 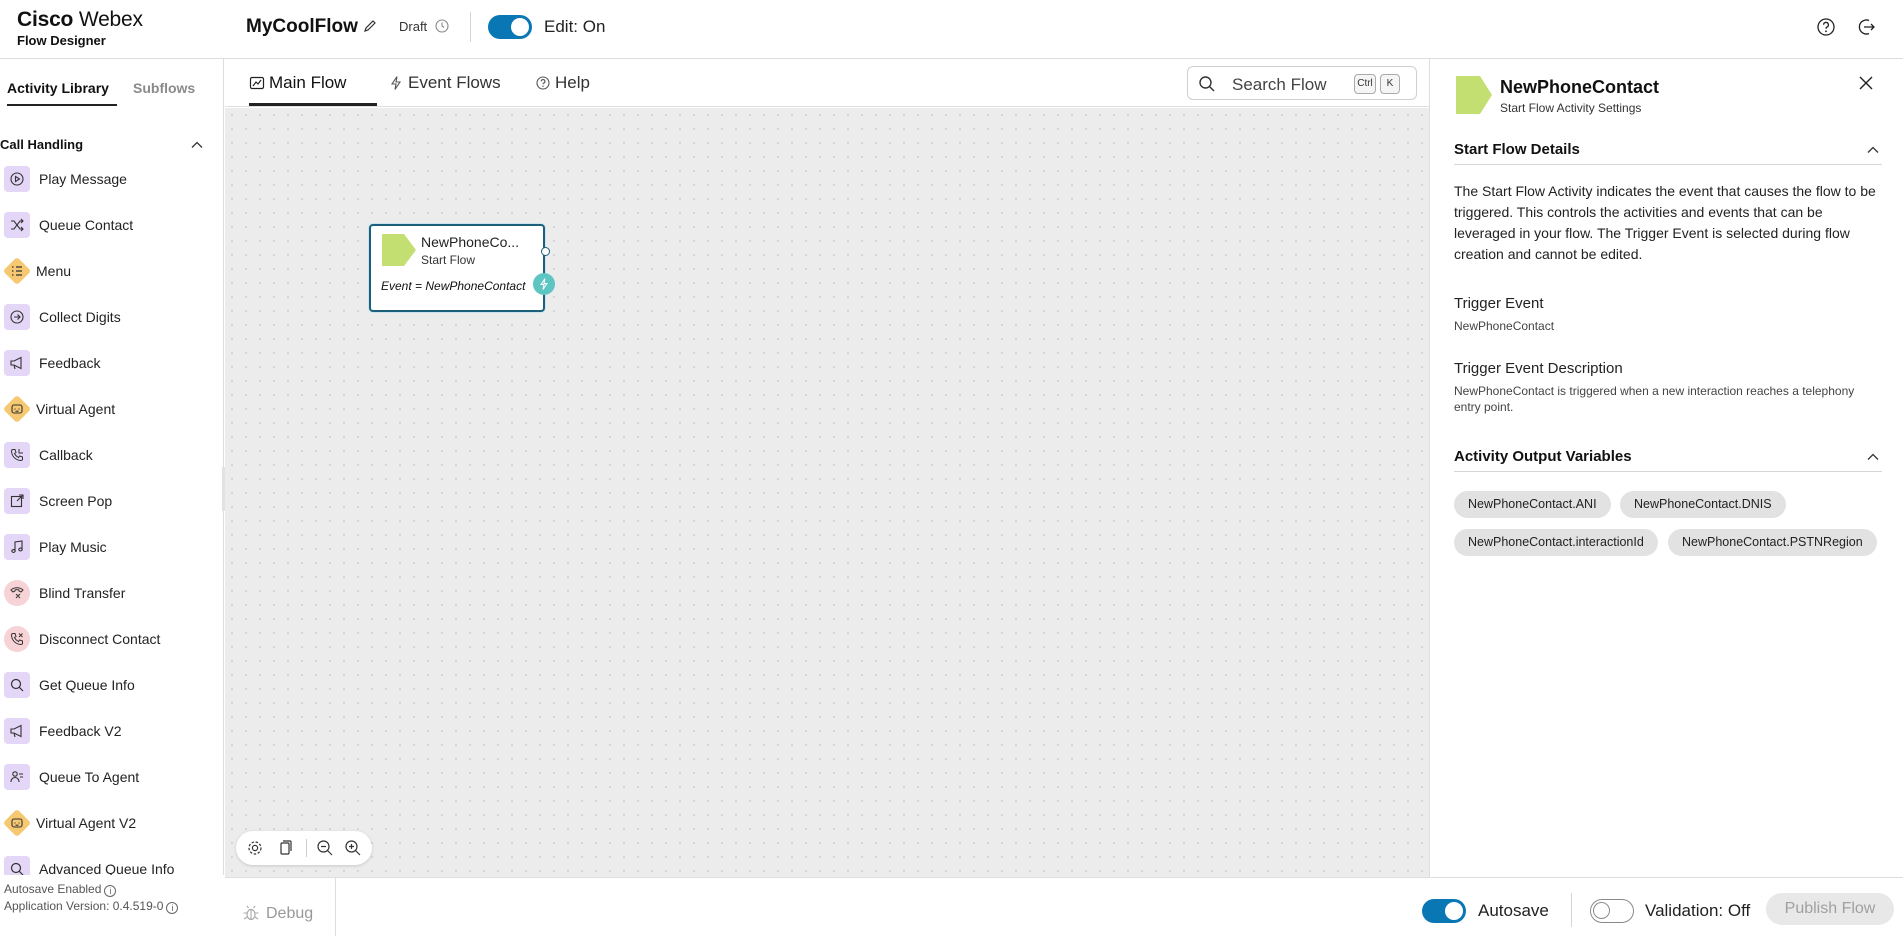 What do you see at coordinates (17, 823) in the screenshot?
I see `bot-icon` at bounding box center [17, 823].